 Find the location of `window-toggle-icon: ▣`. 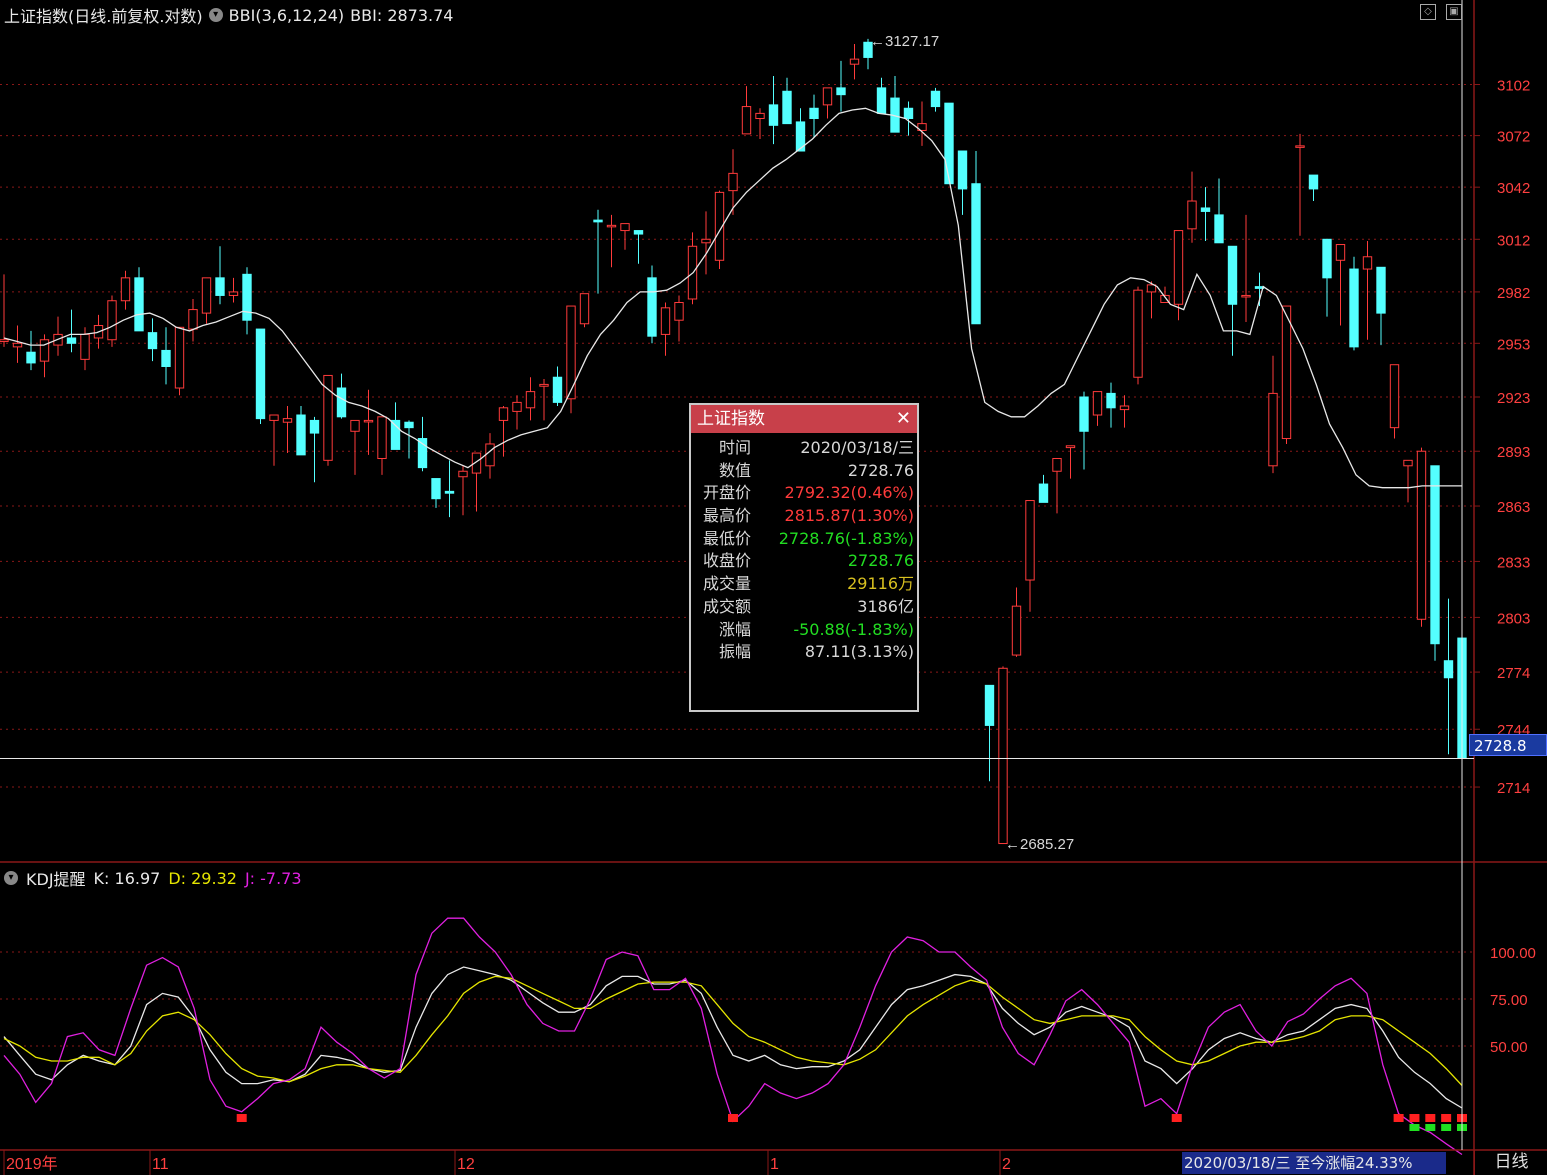

window-toggle-icon: ▣ is located at coordinates (1454, 12).